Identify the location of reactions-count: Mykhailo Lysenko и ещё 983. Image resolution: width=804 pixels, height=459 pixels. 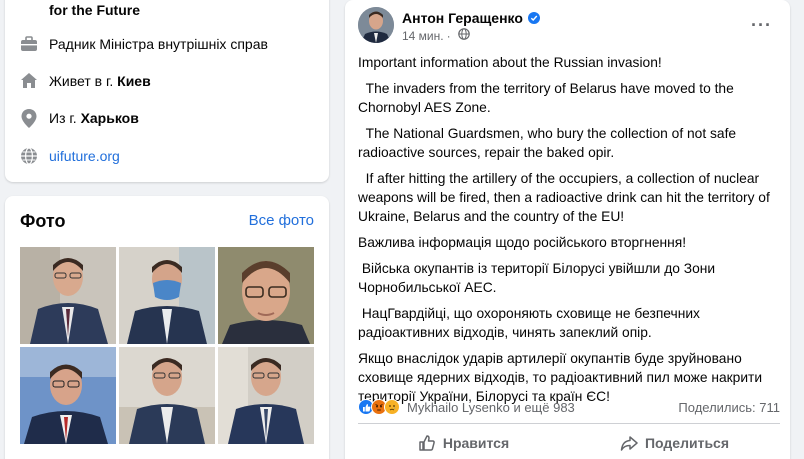
(491, 407).